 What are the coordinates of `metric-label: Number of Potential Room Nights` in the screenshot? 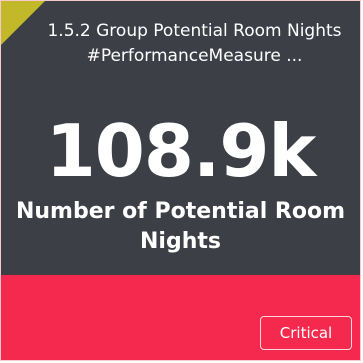 It's located at (180, 226).